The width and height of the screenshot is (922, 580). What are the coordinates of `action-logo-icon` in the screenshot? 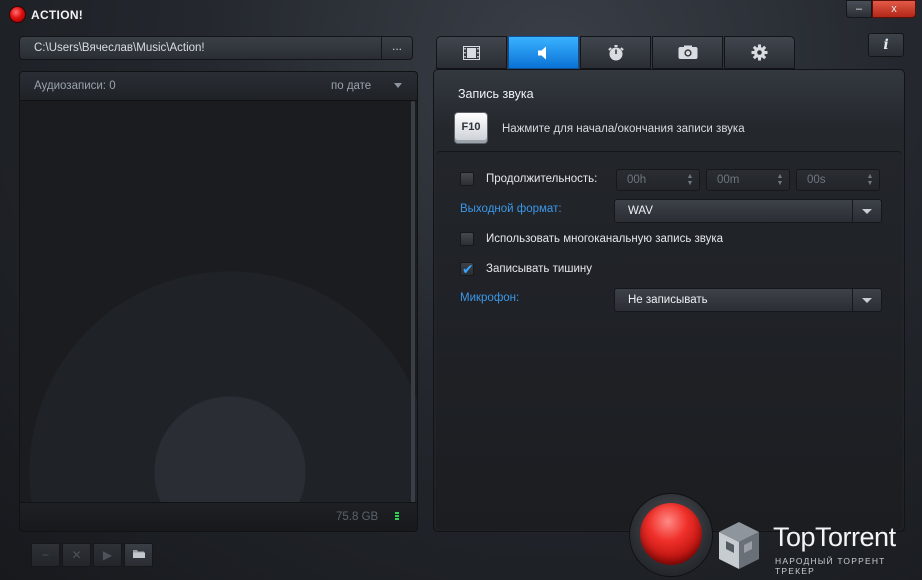 It's located at (17, 14).